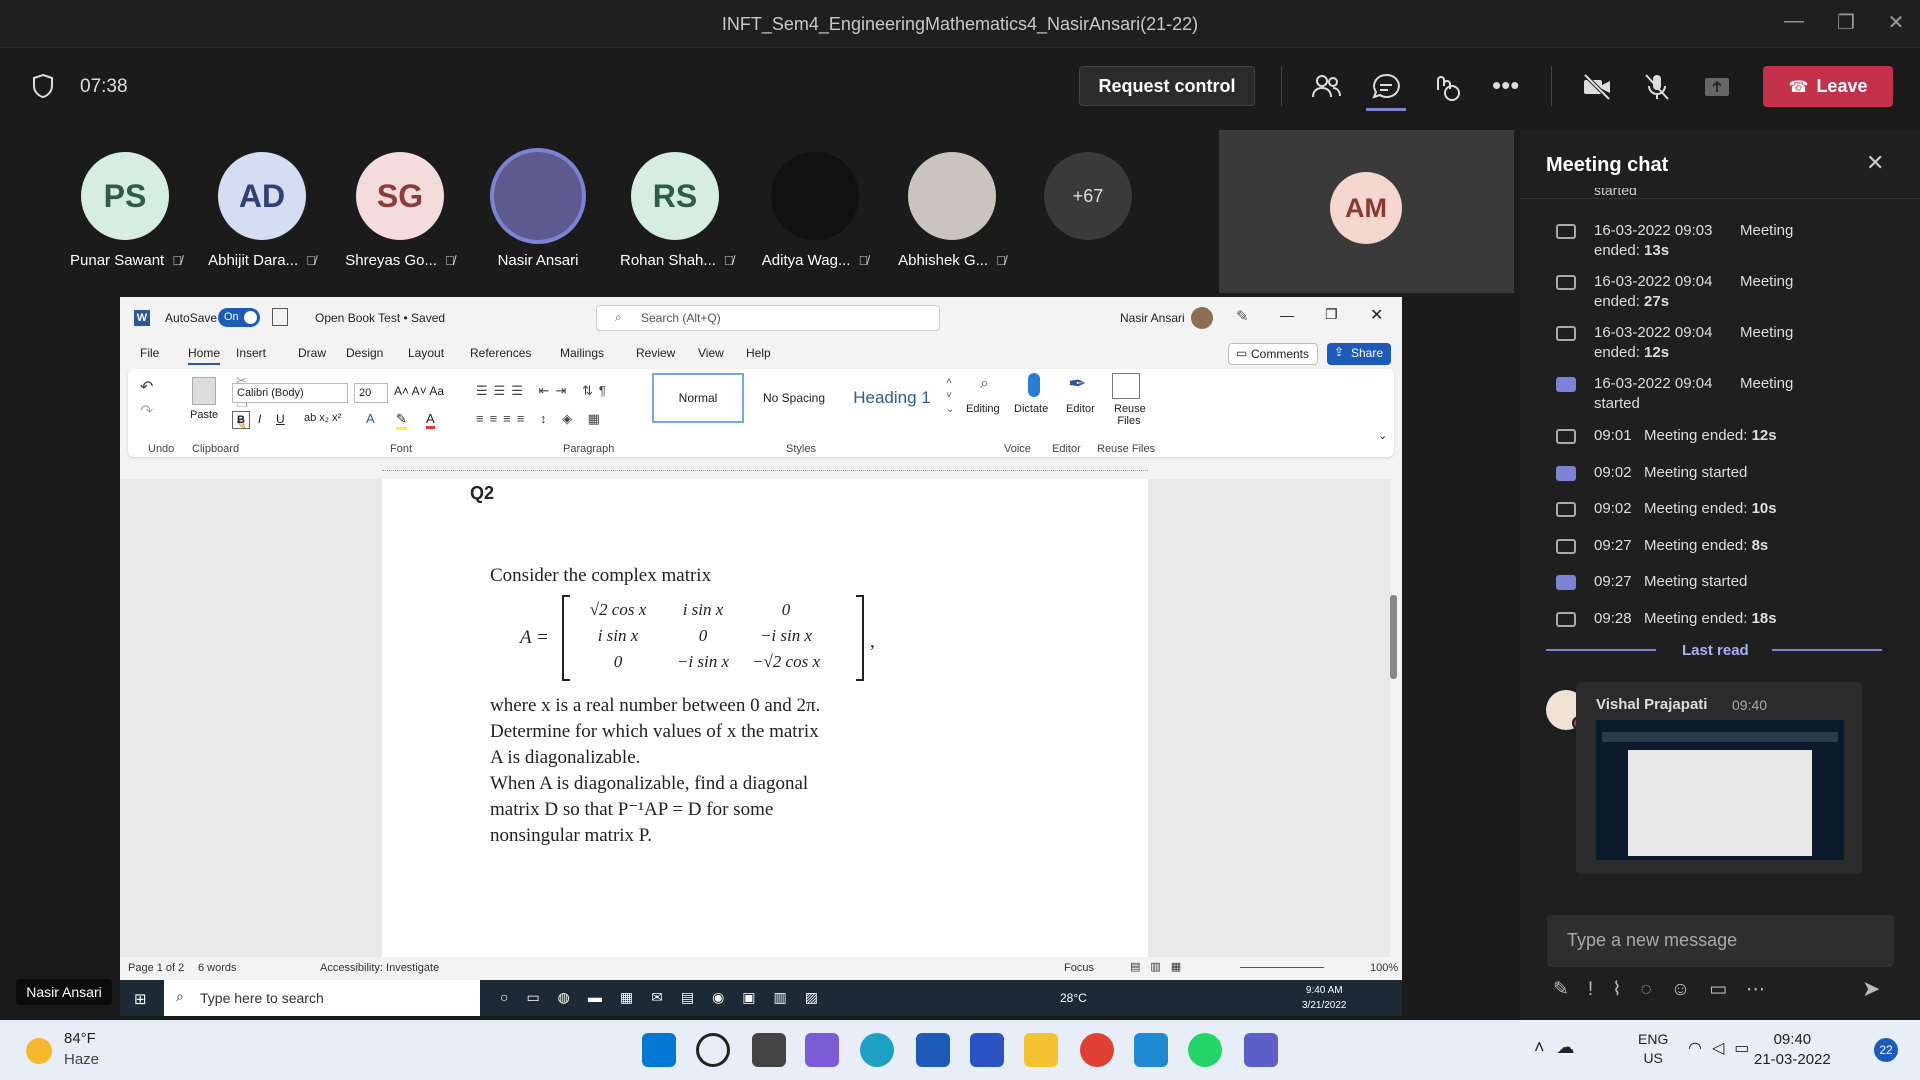 The image size is (1920, 1080). Describe the element at coordinates (1875, 163) in the screenshot. I see `close-chat-icon: ✕` at that location.